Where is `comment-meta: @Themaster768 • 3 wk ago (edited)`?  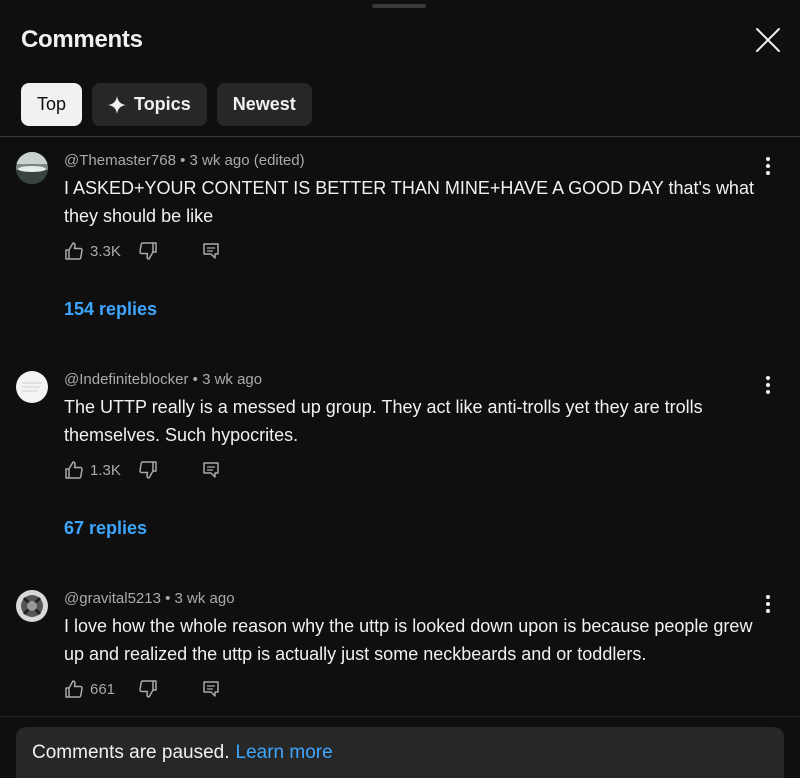 comment-meta: @Themaster768 • 3 wk ago (edited) is located at coordinates (184, 160).